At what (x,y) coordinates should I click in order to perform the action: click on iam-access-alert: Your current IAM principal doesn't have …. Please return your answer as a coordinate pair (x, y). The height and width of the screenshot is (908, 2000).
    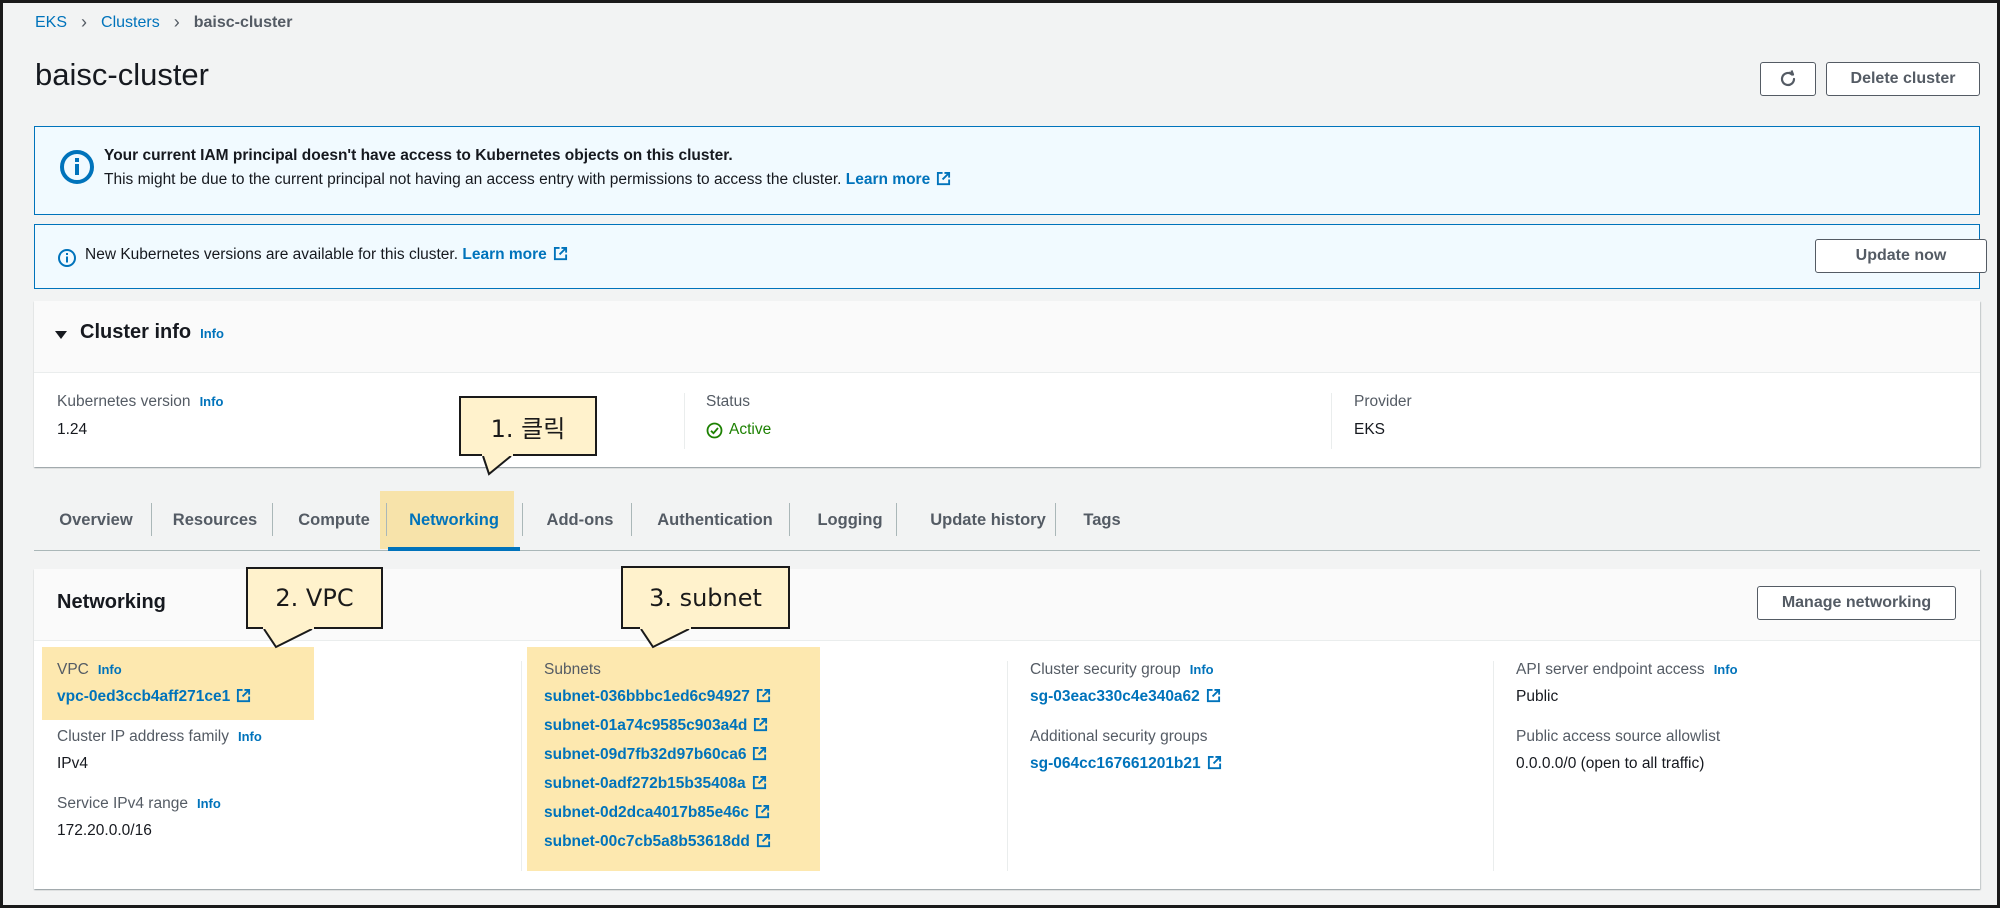
    Looking at the image, I should click on (1007, 170).